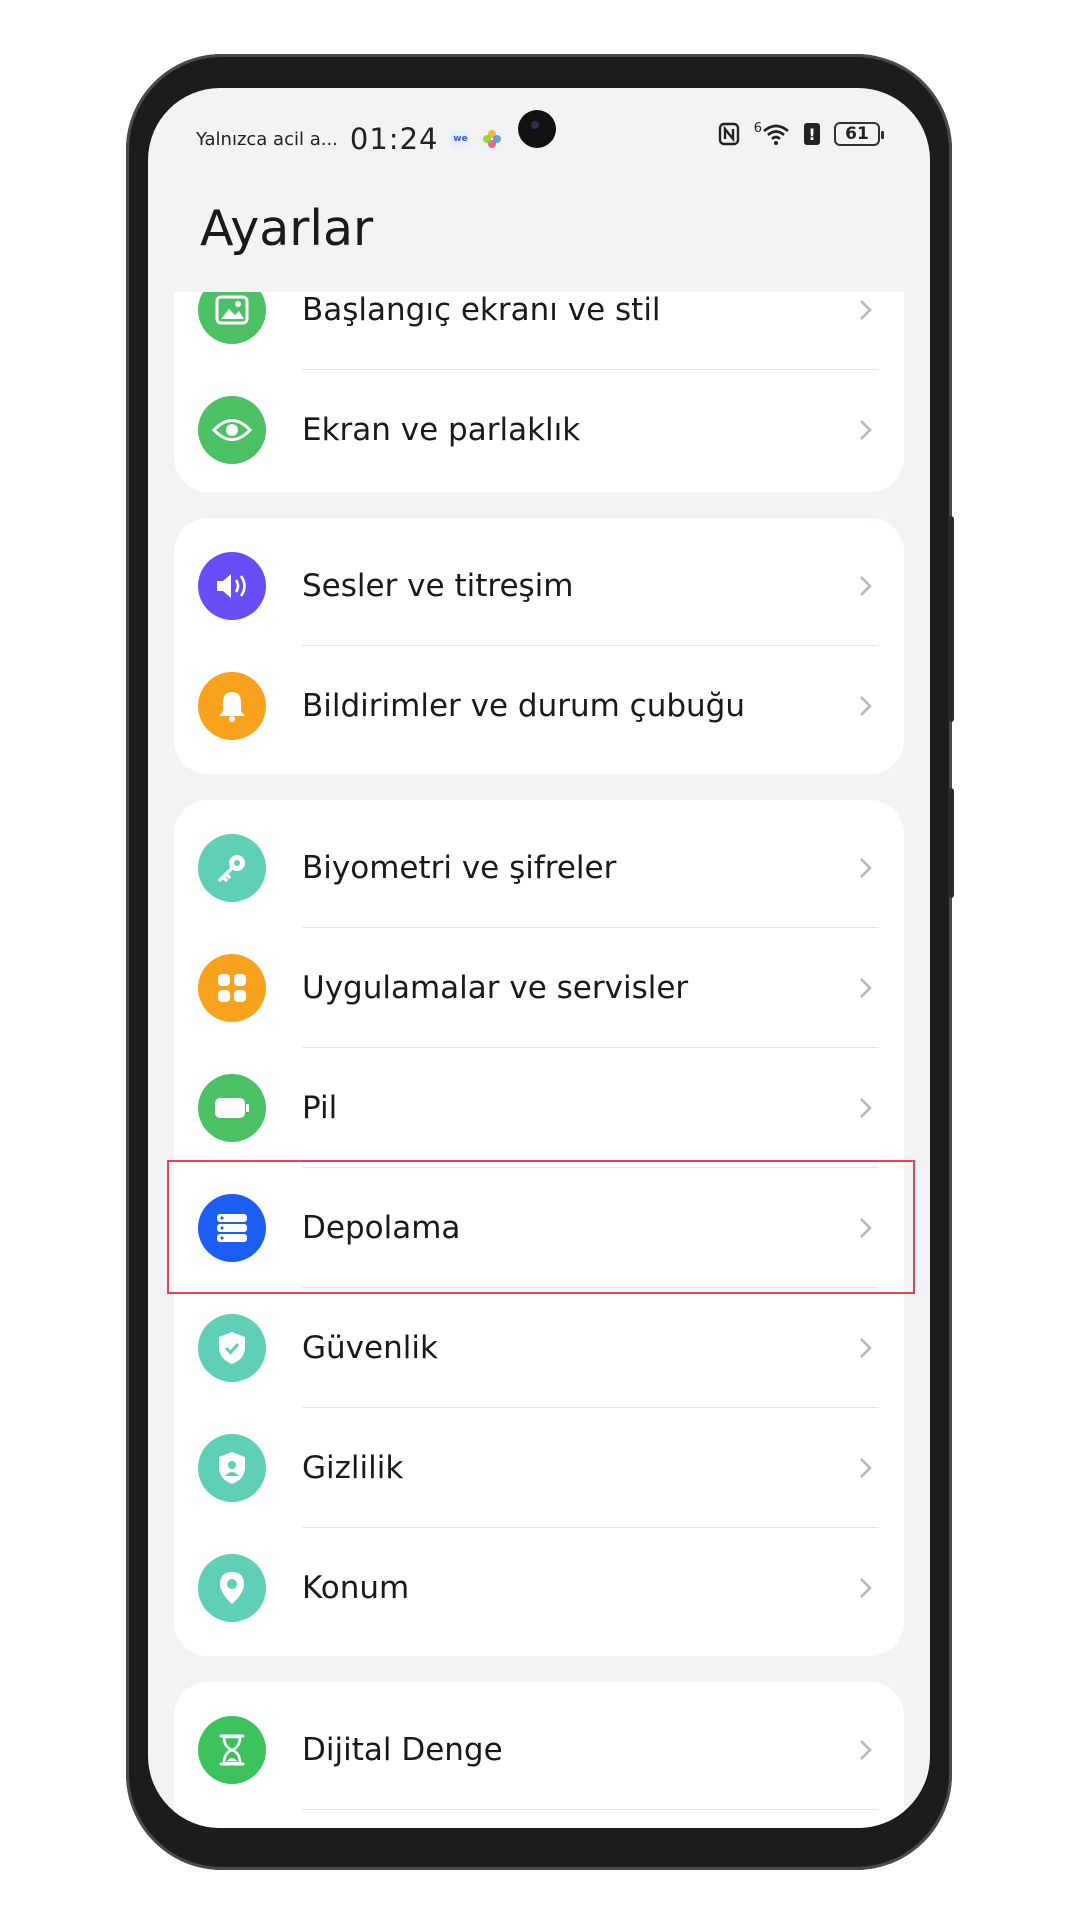  I want to click on settings-item-label: Güvenlik, so click(370, 1348).